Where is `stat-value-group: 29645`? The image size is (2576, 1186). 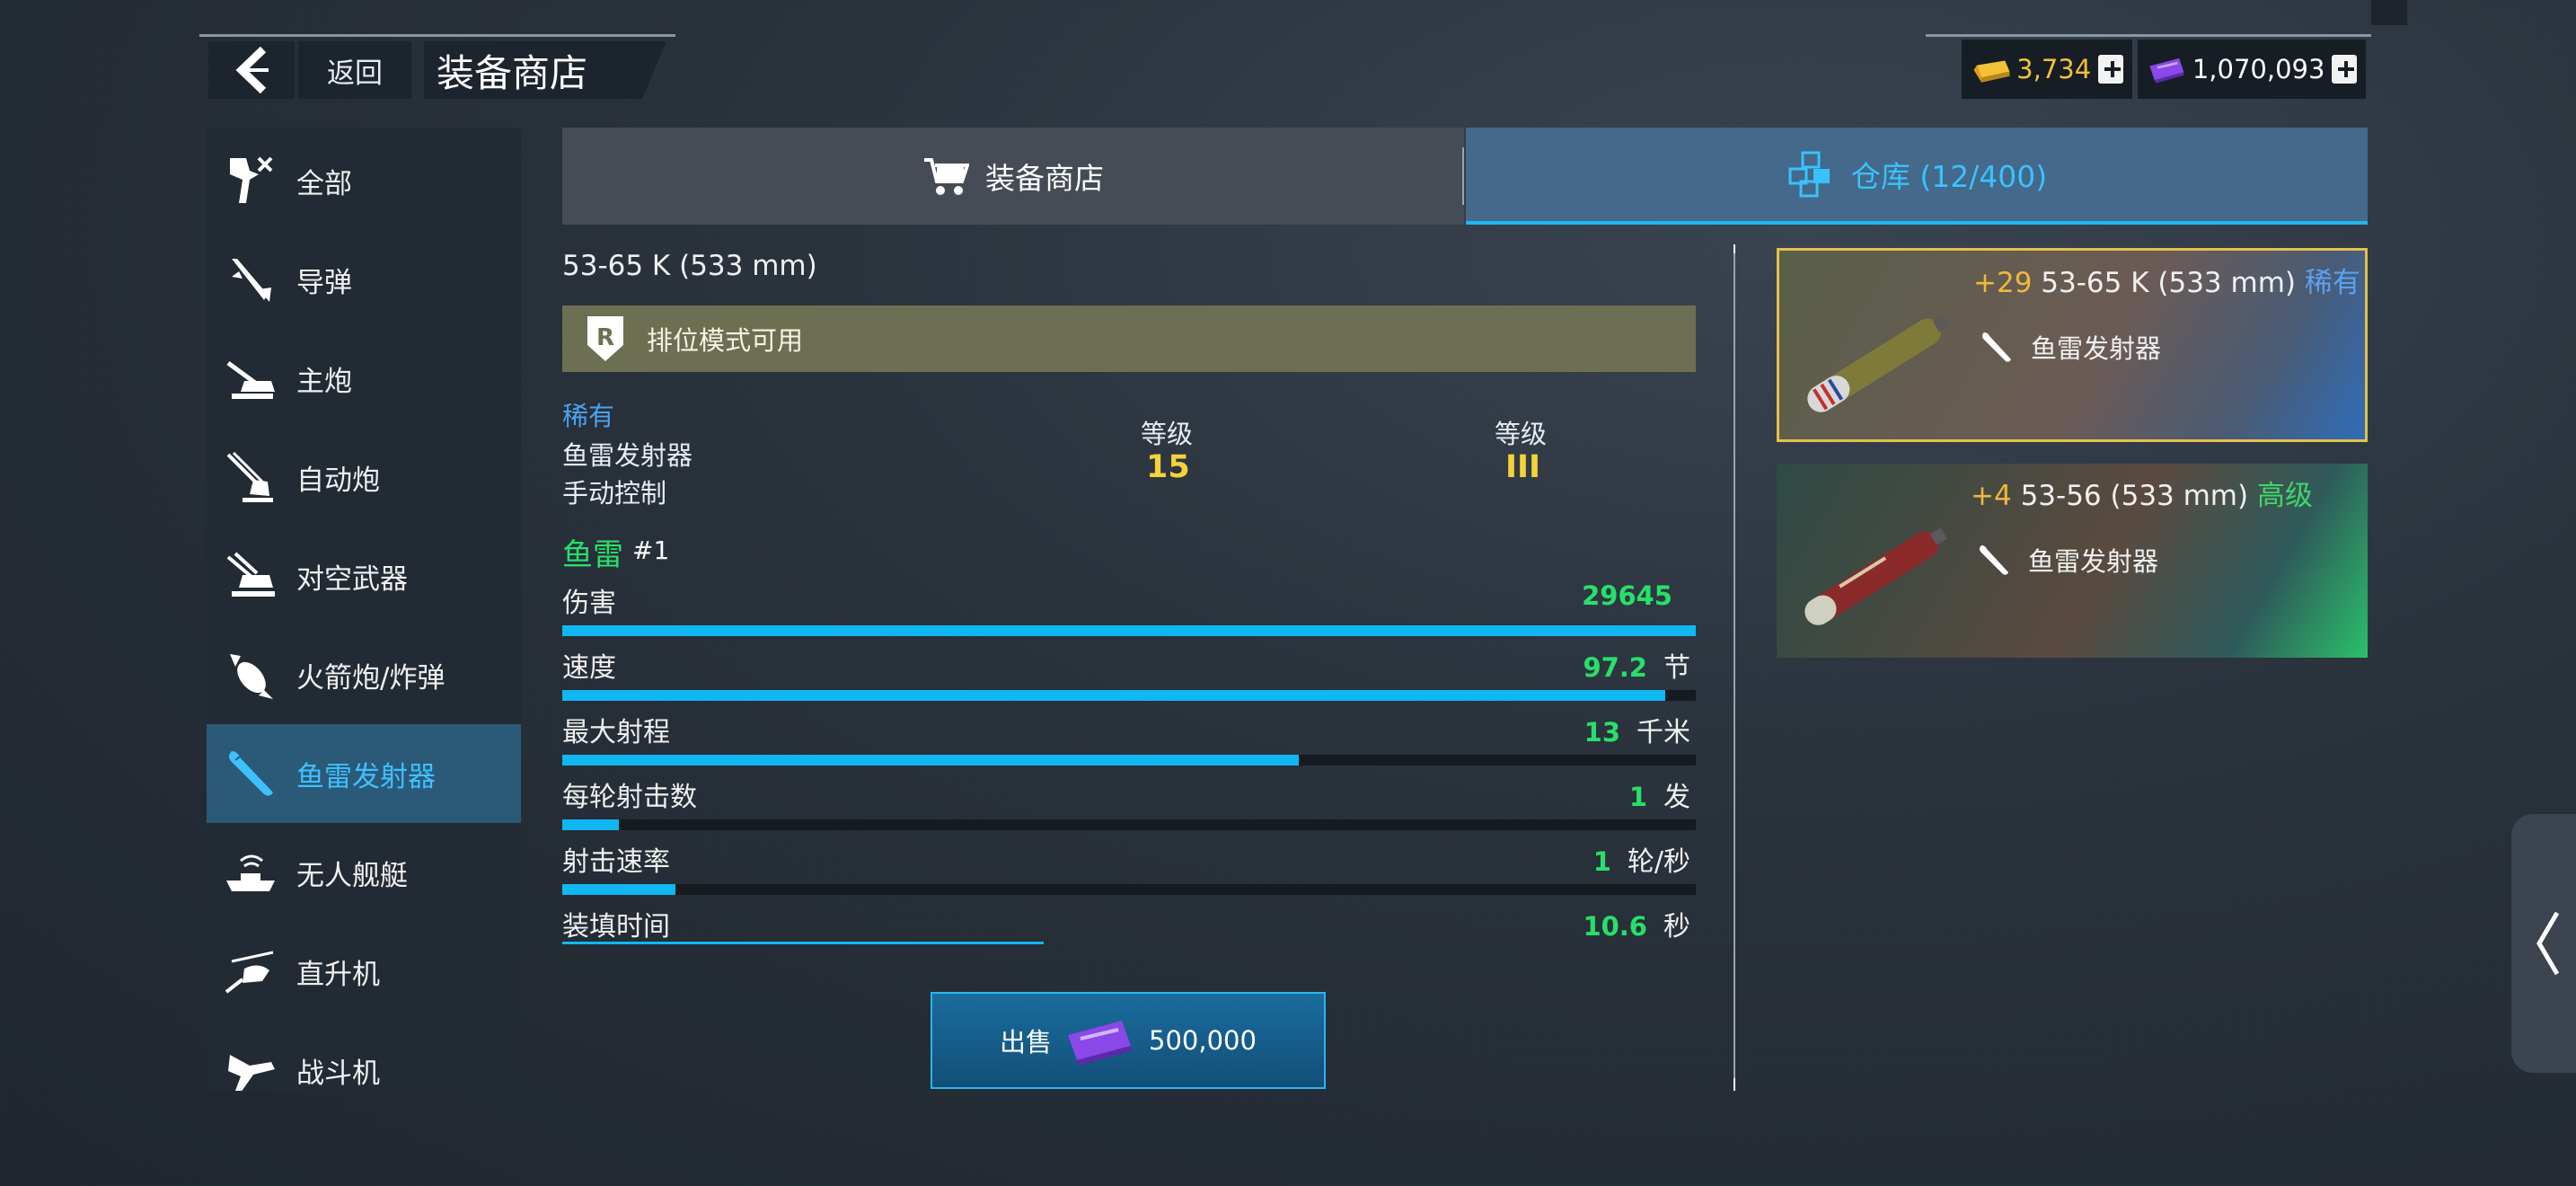
stat-value-group: 29645 is located at coordinates (1636, 595).